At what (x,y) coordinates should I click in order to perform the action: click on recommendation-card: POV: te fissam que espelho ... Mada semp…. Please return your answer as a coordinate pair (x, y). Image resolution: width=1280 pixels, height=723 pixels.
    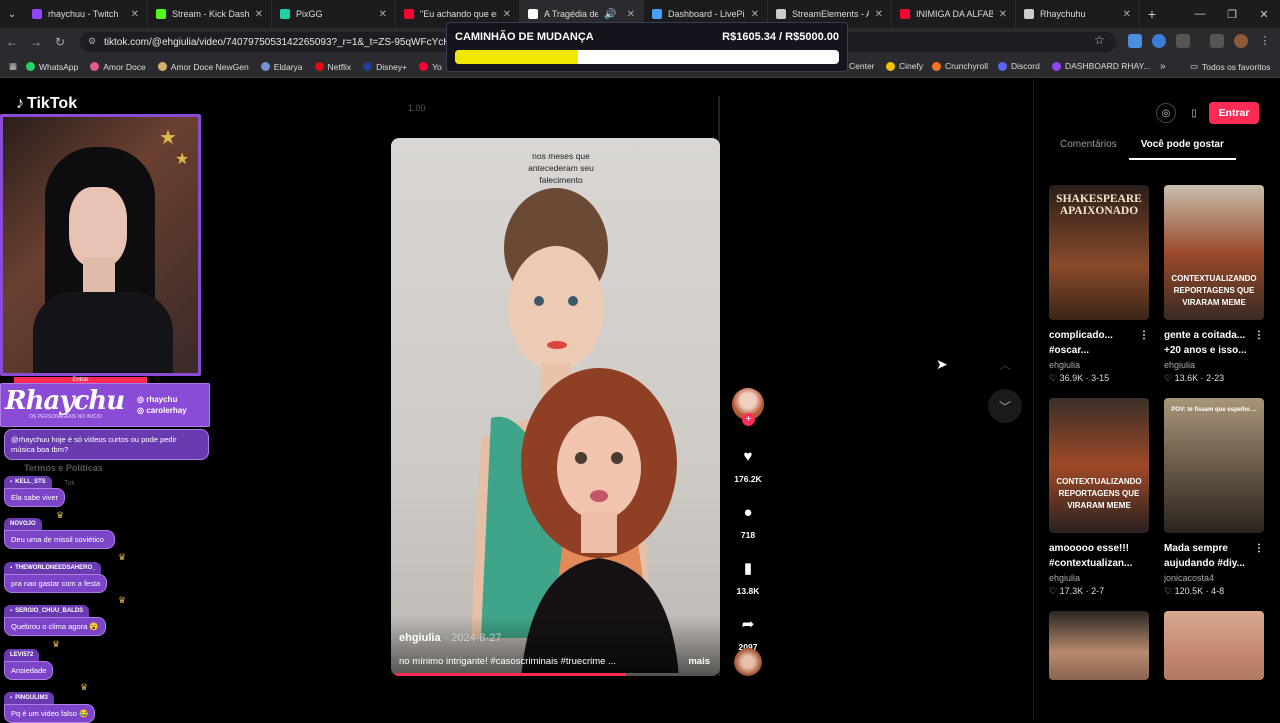
    Looking at the image, I should click on (1214, 497).